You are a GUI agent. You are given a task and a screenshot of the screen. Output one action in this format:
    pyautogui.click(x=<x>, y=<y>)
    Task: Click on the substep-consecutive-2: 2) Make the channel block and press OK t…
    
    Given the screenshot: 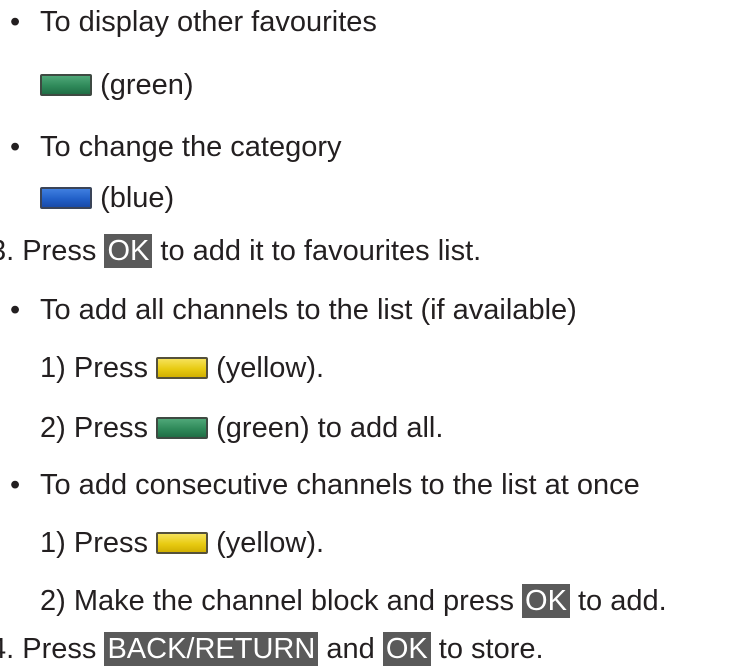 What is the action you would take?
    pyautogui.click(x=353, y=601)
    